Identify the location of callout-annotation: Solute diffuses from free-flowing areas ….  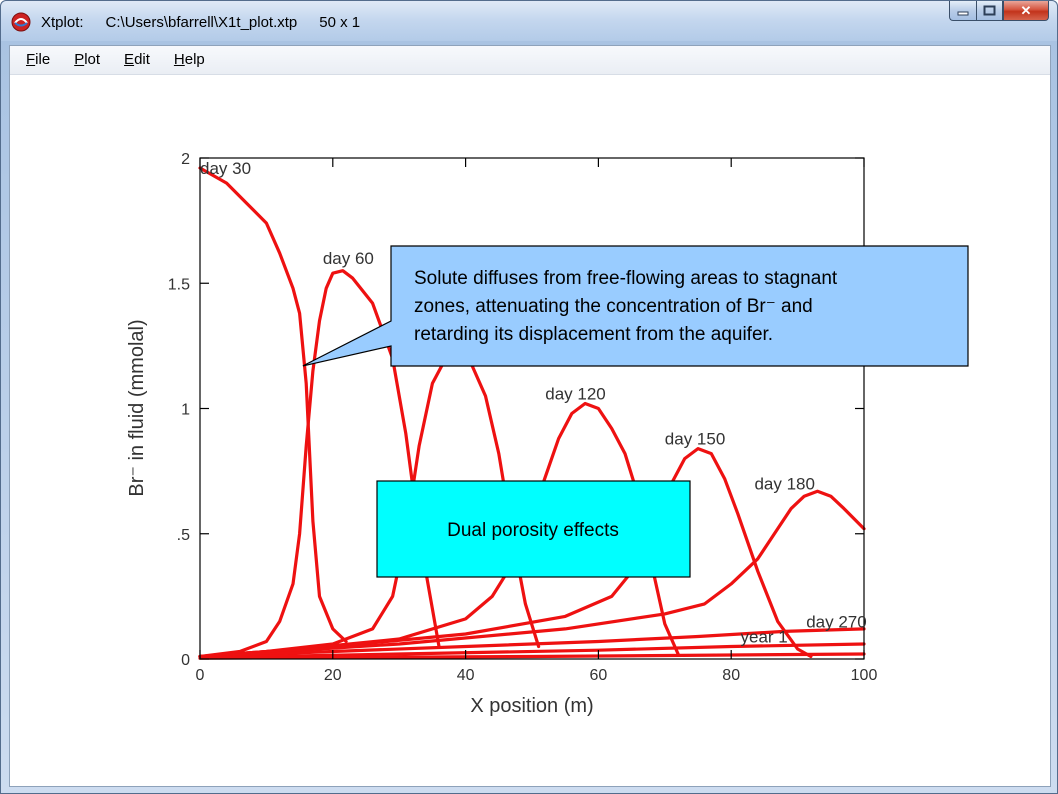
(635, 306).